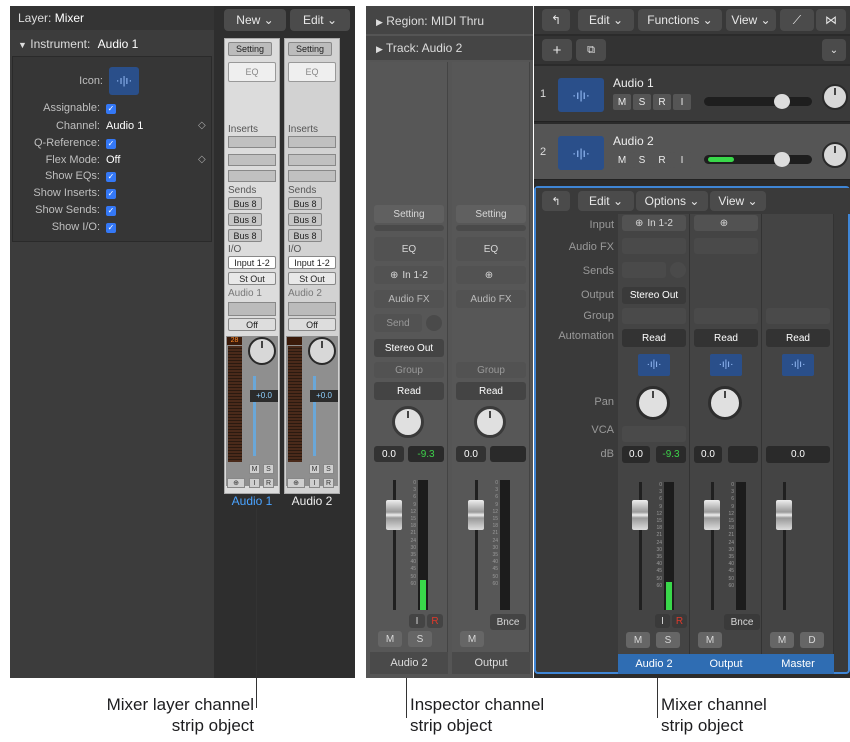  What do you see at coordinates (113, 160) in the screenshot?
I see `property-value: Off` at bounding box center [113, 160].